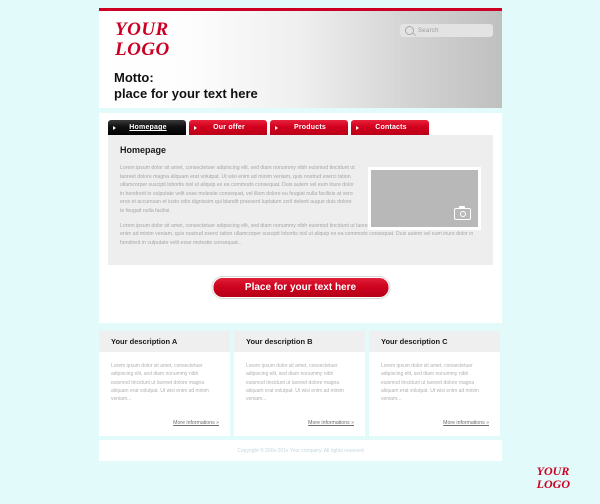 The image size is (600, 504). I want to click on logo-line-1: YOUR, so click(142, 29).